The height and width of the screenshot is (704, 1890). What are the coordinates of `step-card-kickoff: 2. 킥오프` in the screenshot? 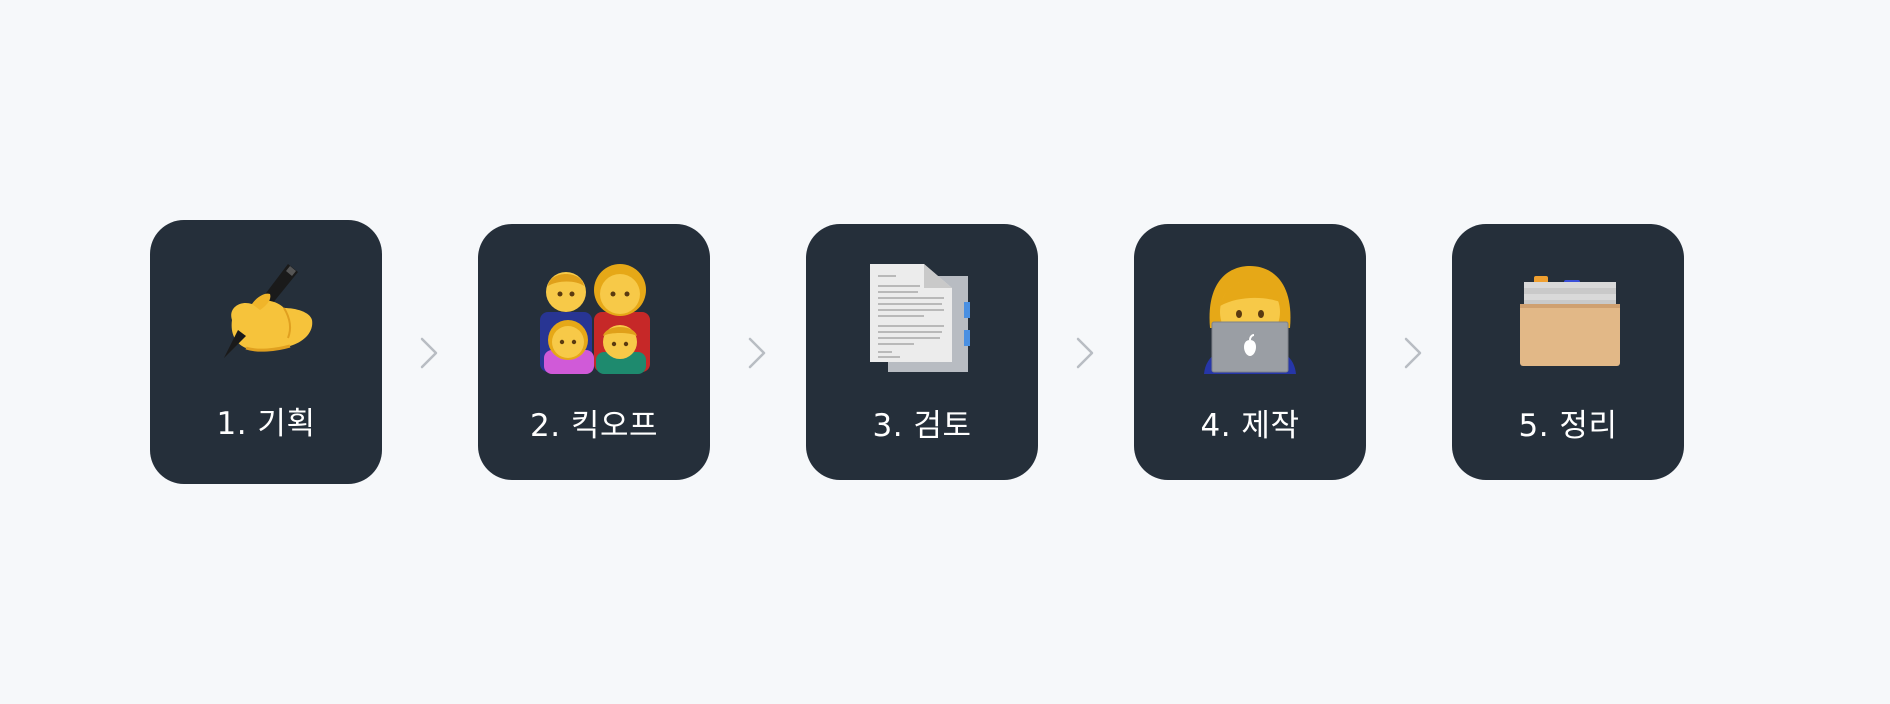 It's located at (594, 352).